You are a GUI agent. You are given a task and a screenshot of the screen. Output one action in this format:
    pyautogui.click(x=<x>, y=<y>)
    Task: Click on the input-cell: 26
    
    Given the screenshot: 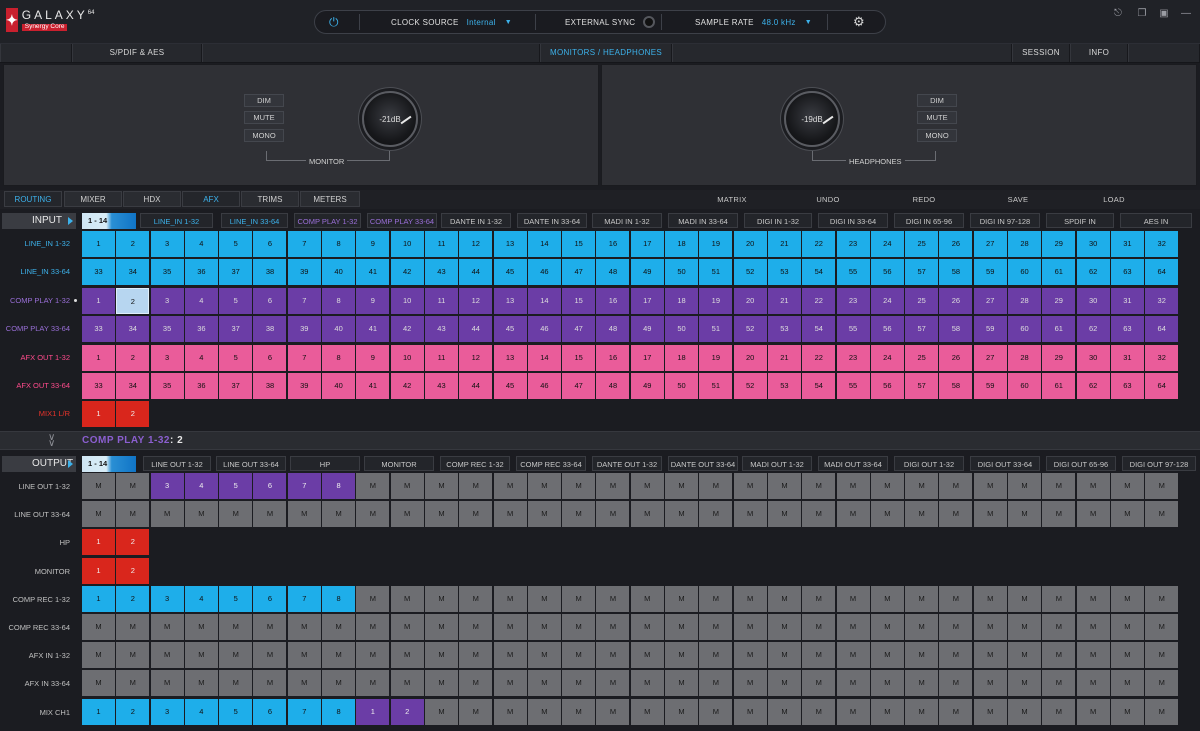 What is the action you would take?
    pyautogui.click(x=956, y=244)
    